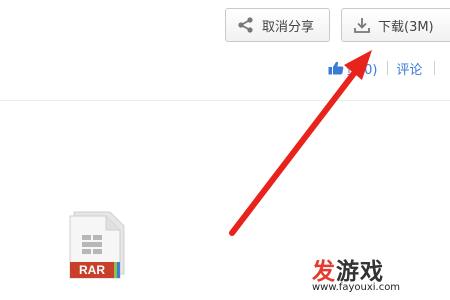  What do you see at coordinates (406, 27) in the screenshot?
I see `download-label: 下载(3M)` at bounding box center [406, 27].